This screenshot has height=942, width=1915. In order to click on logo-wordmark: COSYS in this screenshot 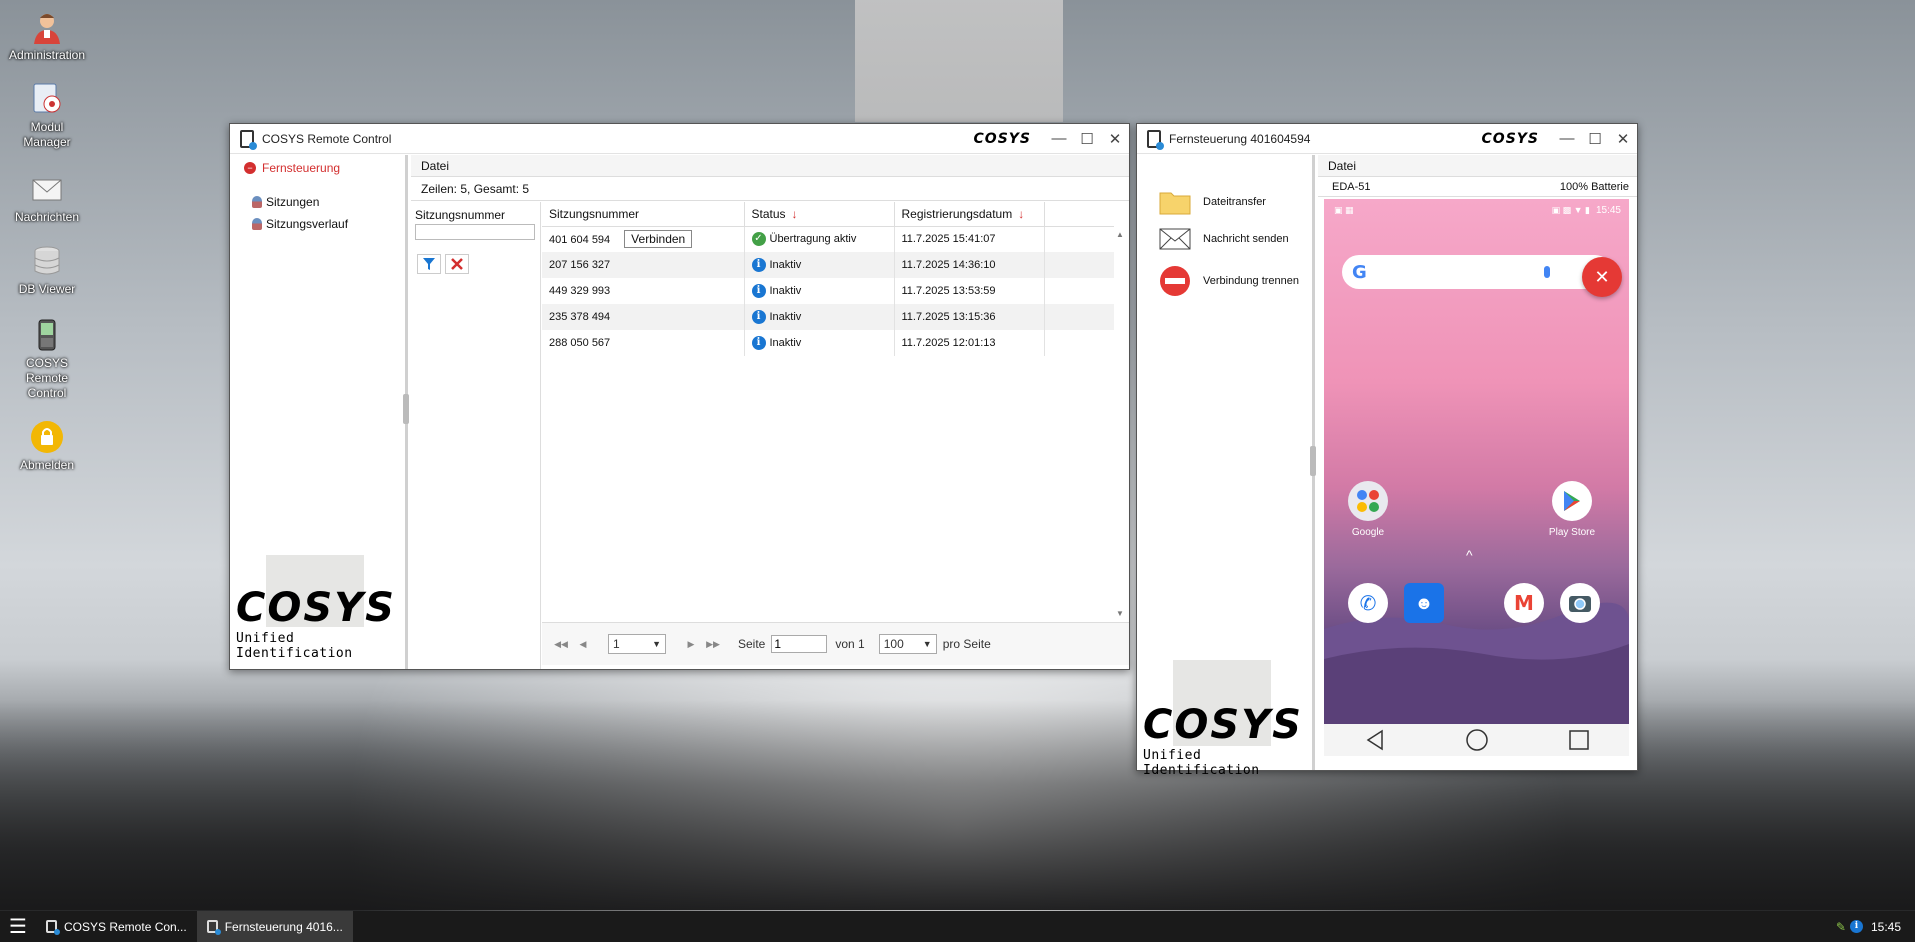, I will do `click(1223, 725)`.